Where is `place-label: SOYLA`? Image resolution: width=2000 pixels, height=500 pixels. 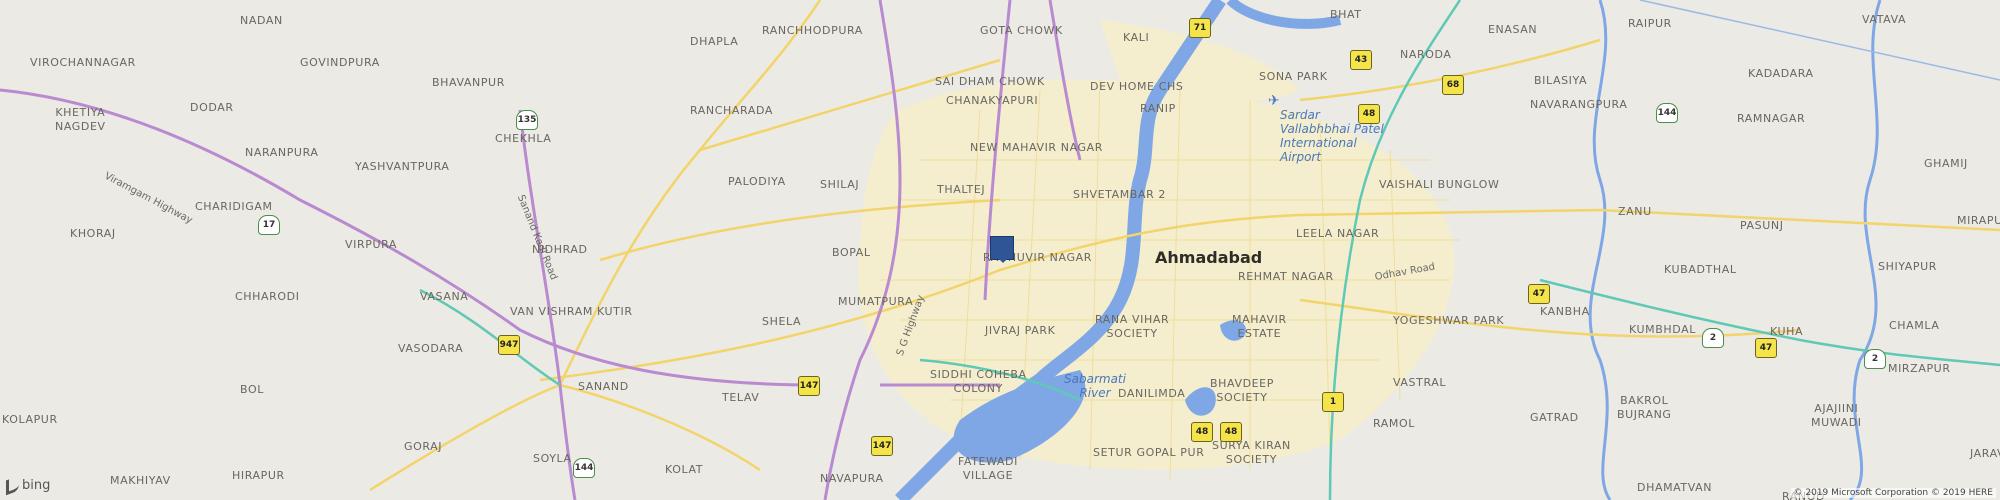 place-label: SOYLA is located at coordinates (552, 458).